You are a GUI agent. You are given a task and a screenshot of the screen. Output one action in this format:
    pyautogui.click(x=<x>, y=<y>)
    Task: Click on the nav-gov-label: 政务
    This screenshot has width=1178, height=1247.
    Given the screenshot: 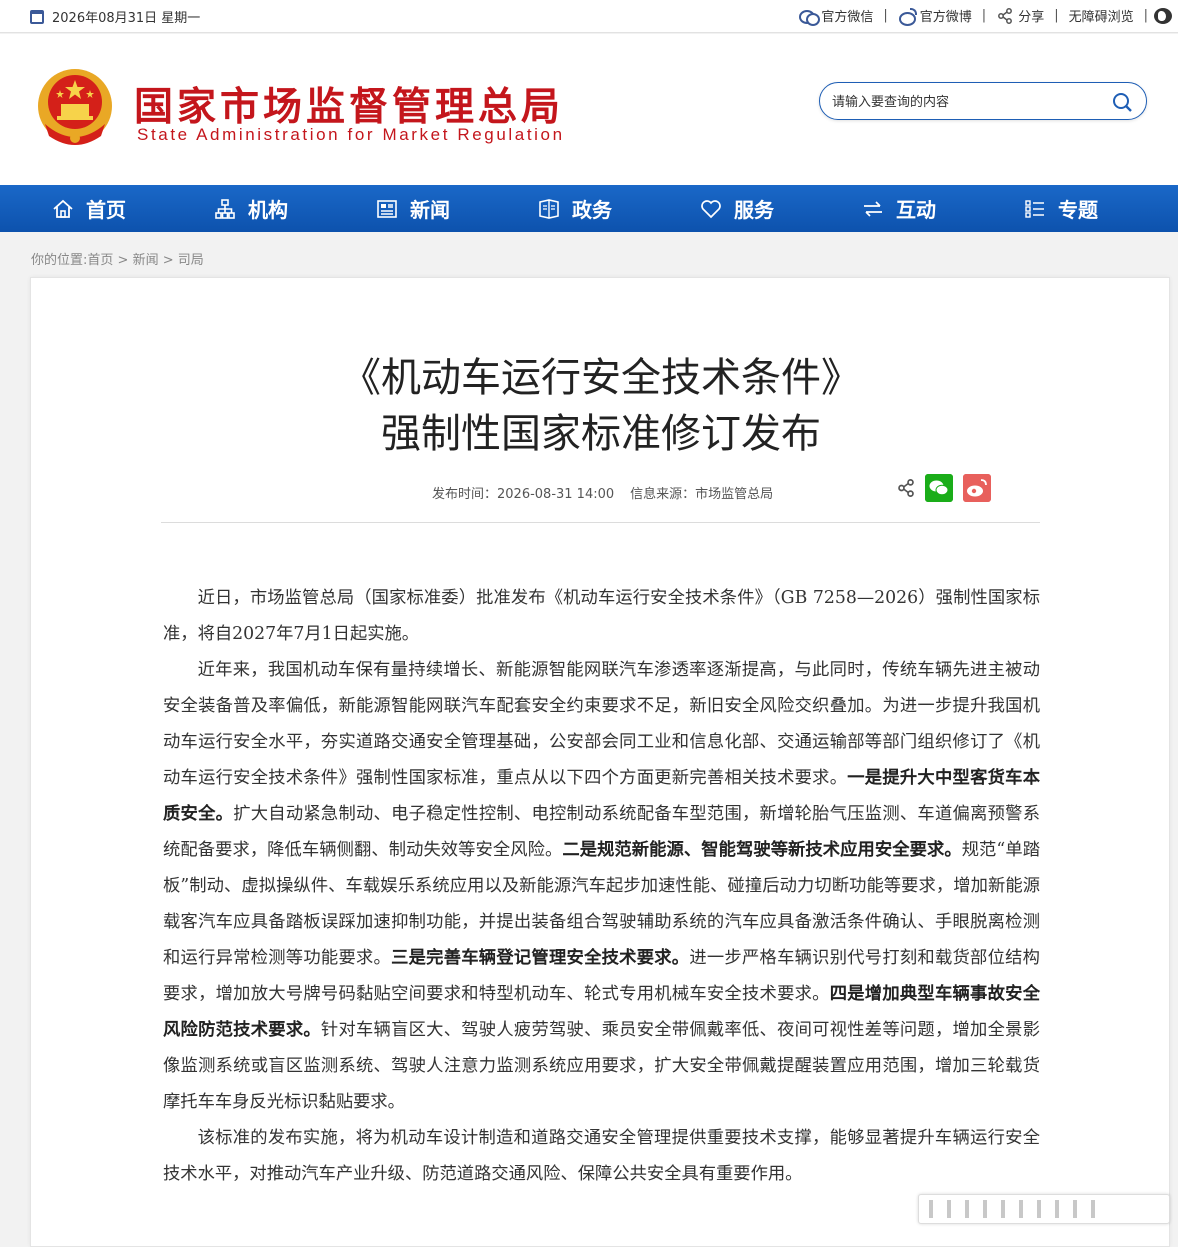 What is the action you would take?
    pyautogui.click(x=592, y=210)
    